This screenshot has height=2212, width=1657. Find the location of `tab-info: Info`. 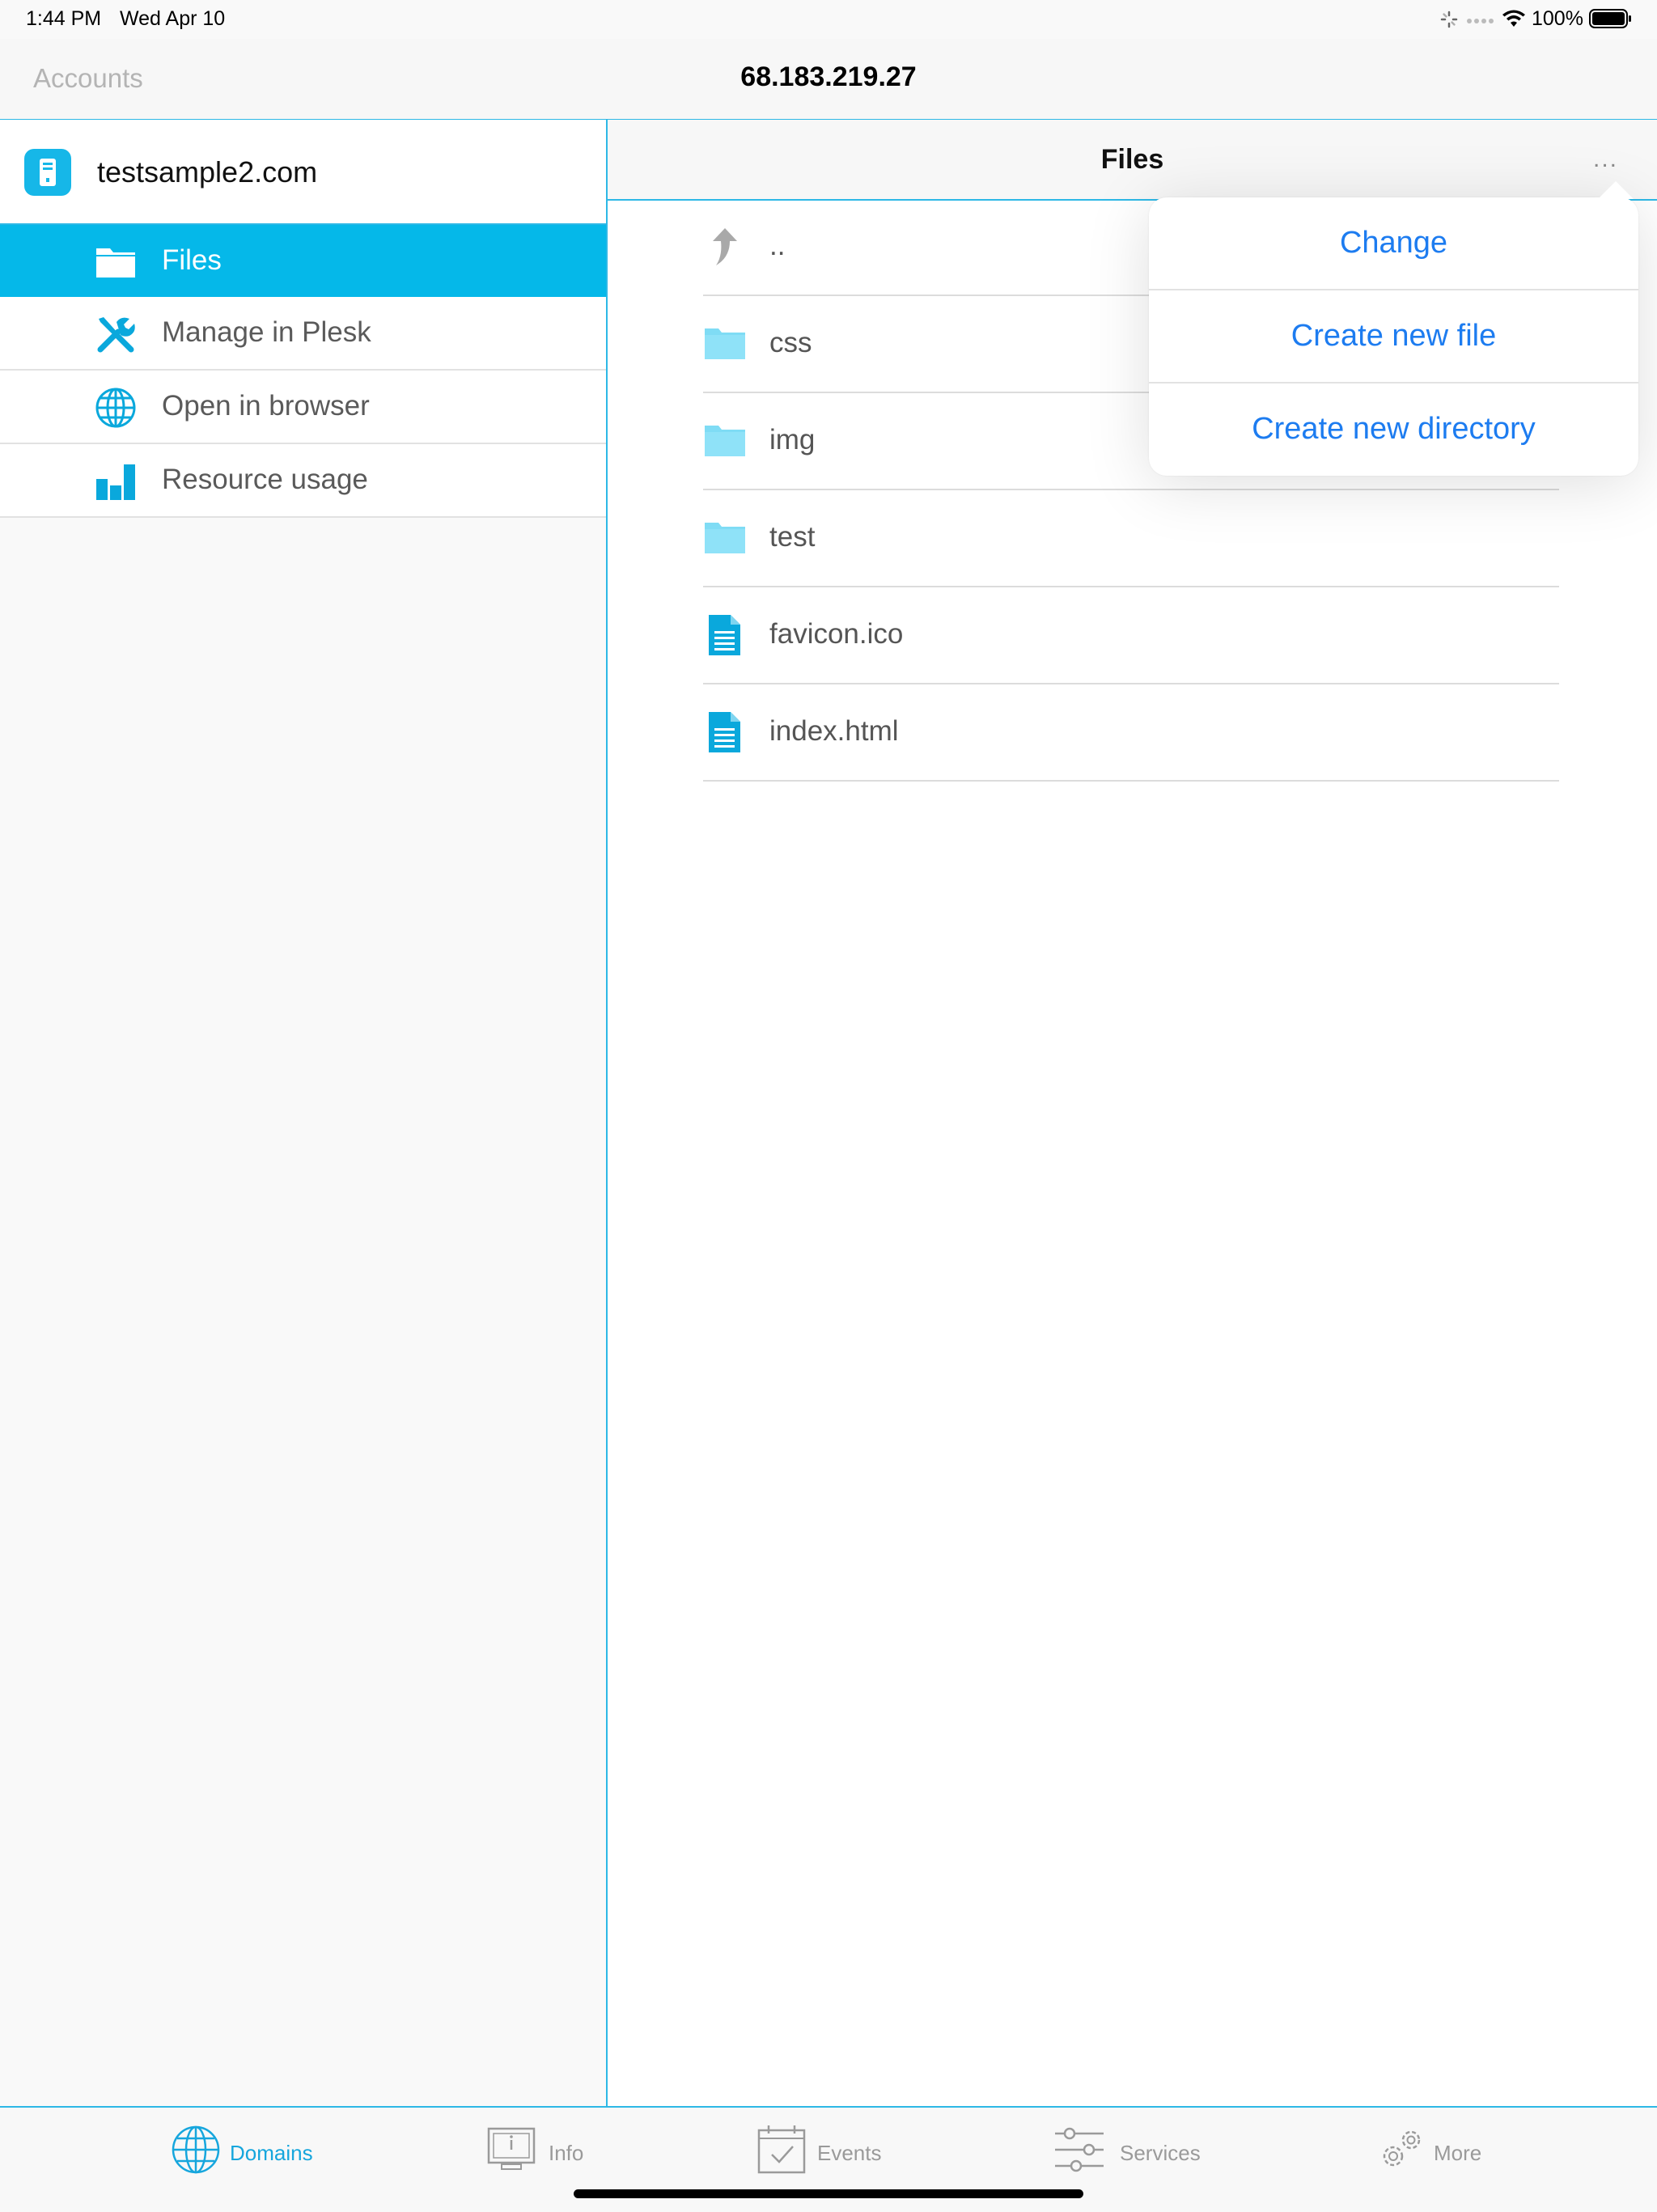

tab-info: Info is located at coordinates (550, 2152).